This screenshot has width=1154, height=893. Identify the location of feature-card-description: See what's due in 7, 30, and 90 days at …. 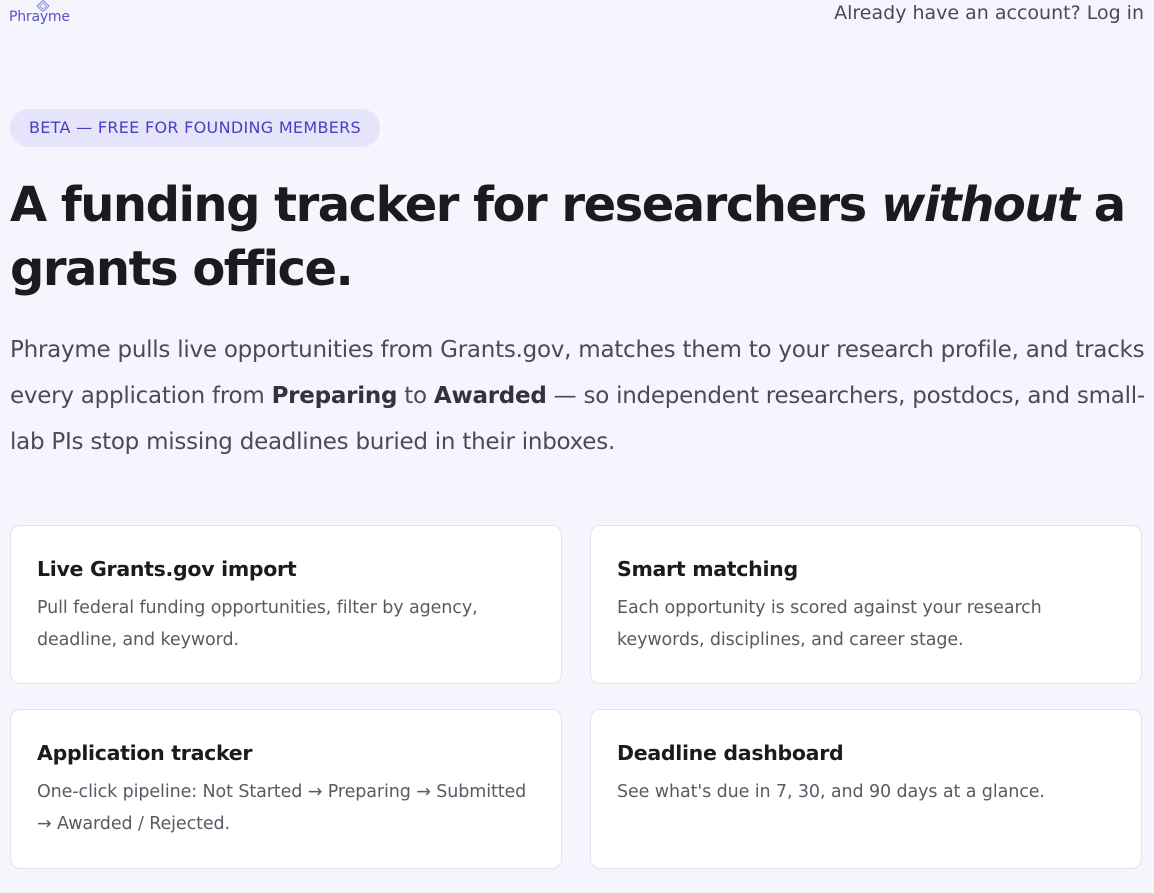
(831, 792).